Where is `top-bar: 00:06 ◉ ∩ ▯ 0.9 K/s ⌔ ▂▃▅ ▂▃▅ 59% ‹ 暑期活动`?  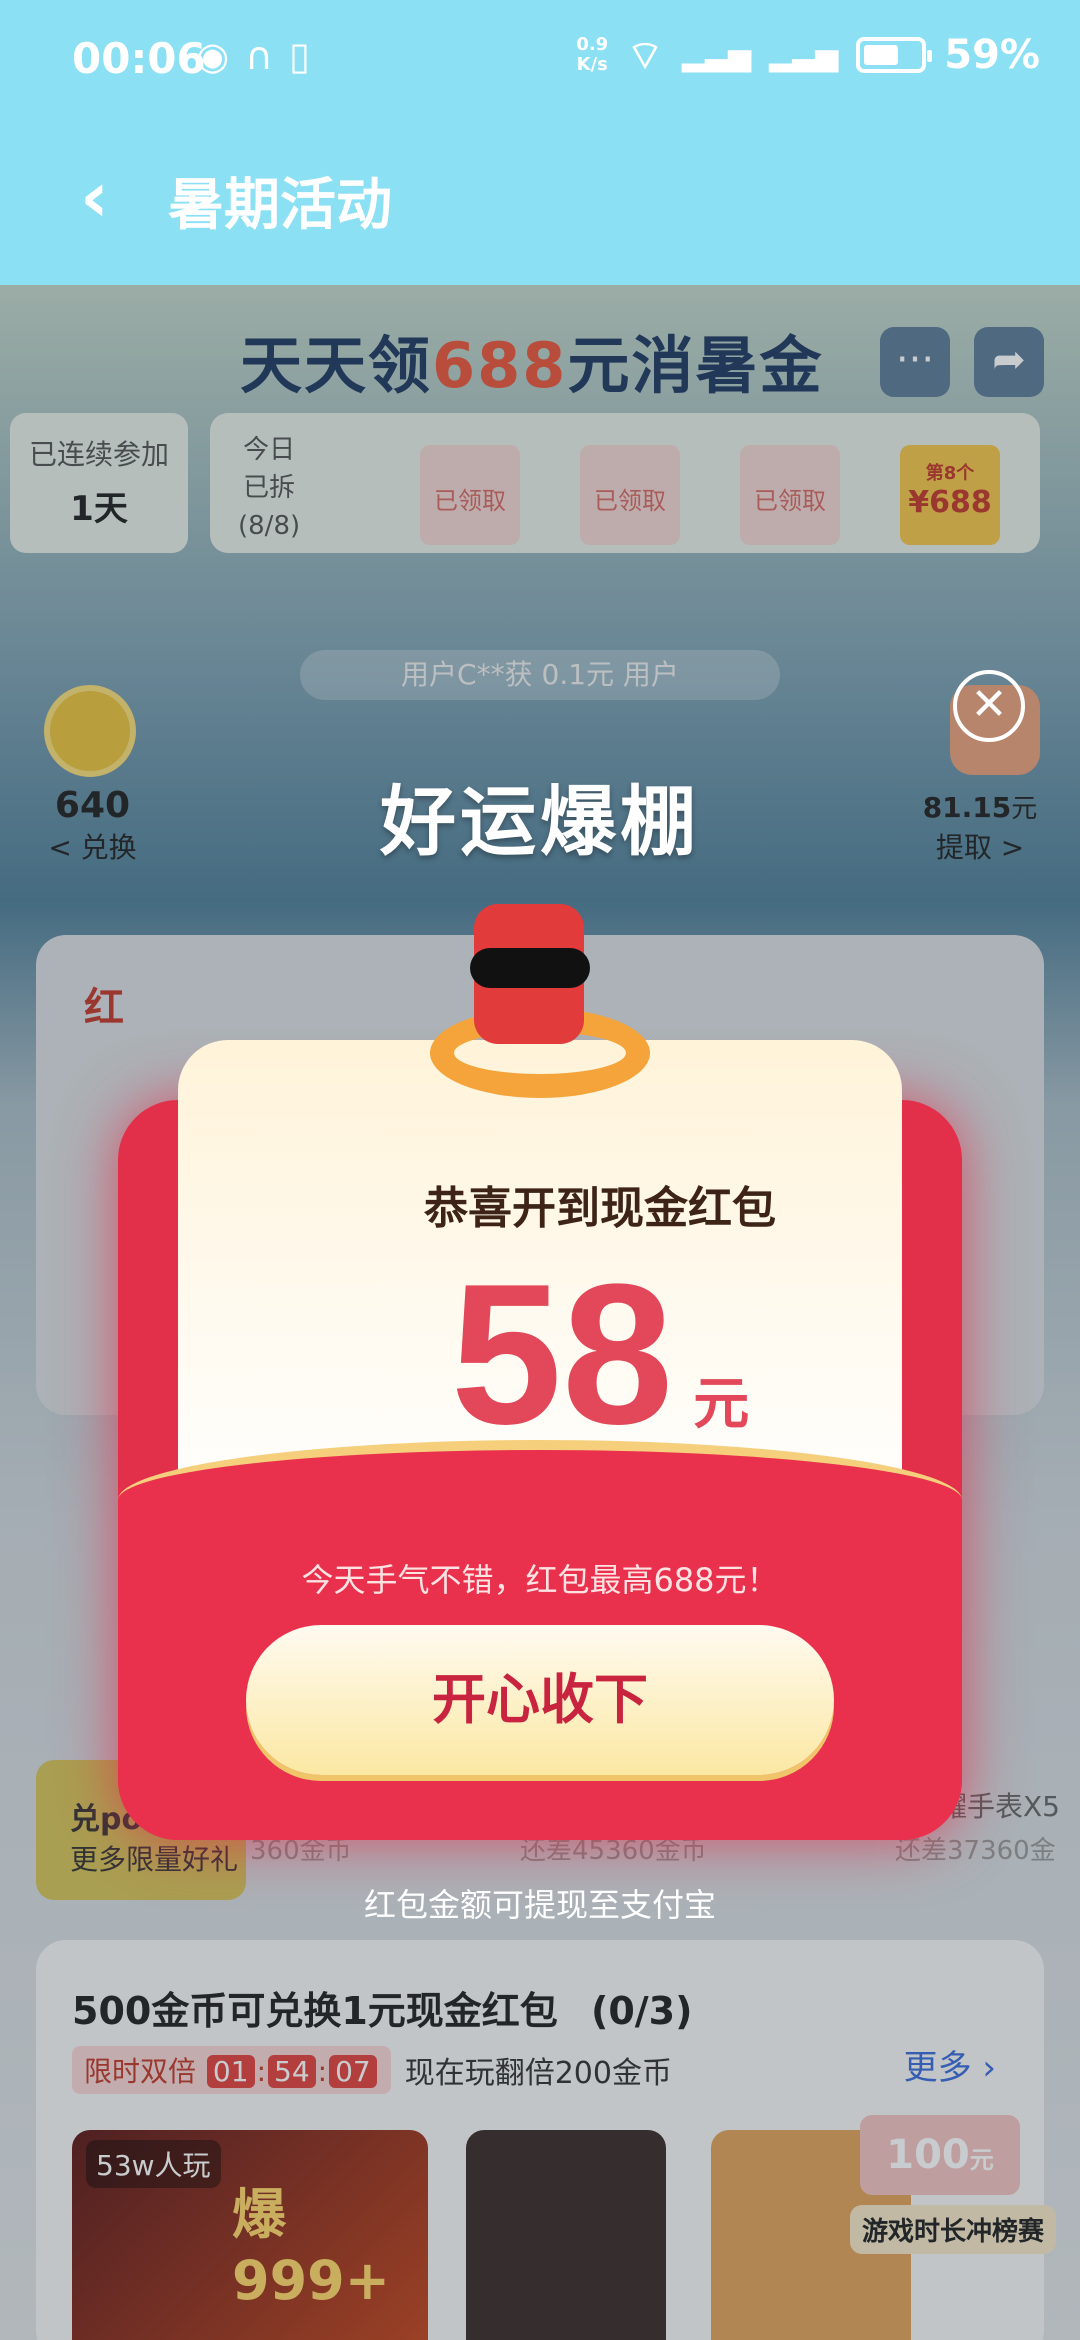
top-bar: 00:06 ◉ ∩ ▯ 0.9 K/s ⌔ ▂▃▅ ▂▃▅ 59% ‹ 暑期活动 is located at coordinates (540, 142).